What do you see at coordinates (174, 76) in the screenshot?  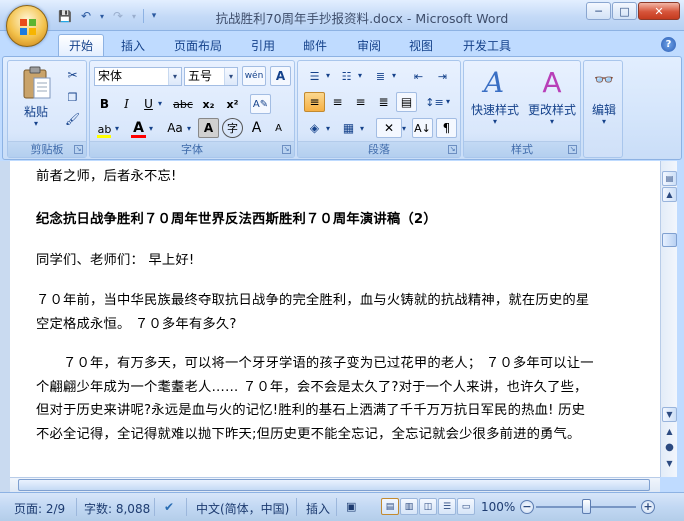 I see `font-name-dropdown-icon: ▾` at bounding box center [174, 76].